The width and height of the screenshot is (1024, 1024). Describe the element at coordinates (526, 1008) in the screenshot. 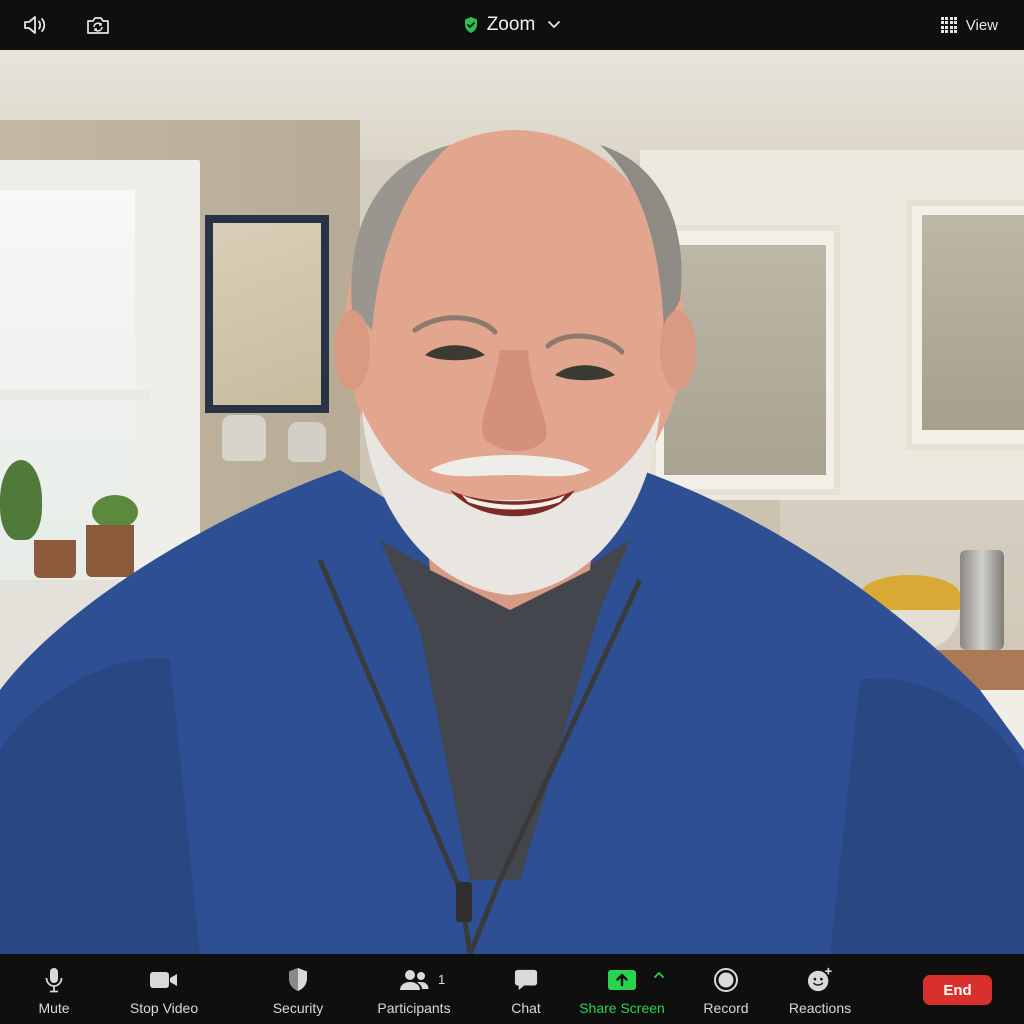

I see `chat-label: Chat` at that location.